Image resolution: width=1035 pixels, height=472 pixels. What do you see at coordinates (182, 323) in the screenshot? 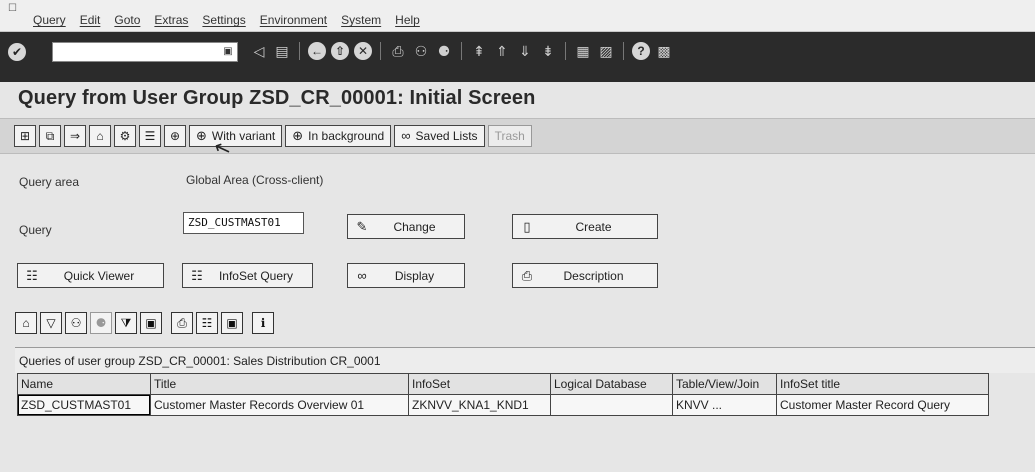
I see `print-preview-icon: ⎙` at bounding box center [182, 323].